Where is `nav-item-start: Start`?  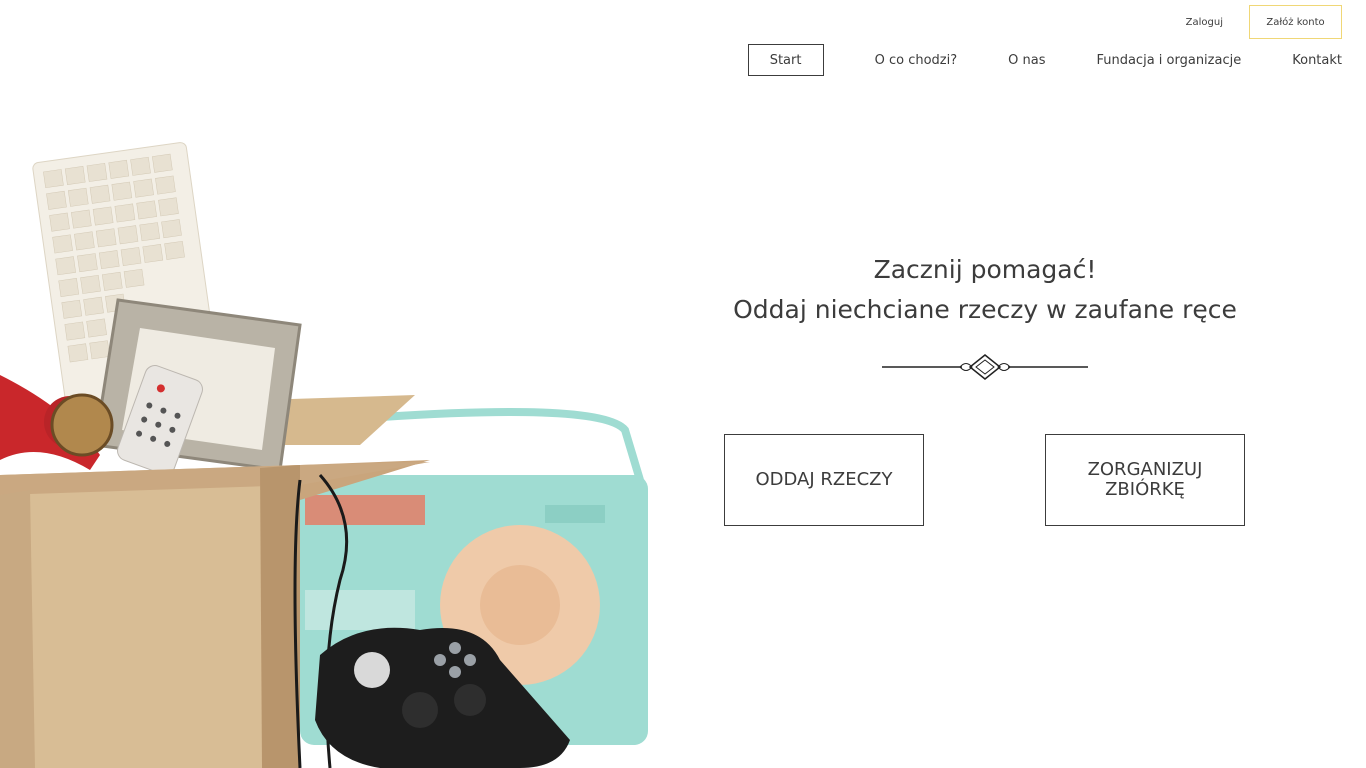
nav-item-start: Start is located at coordinates (785, 60).